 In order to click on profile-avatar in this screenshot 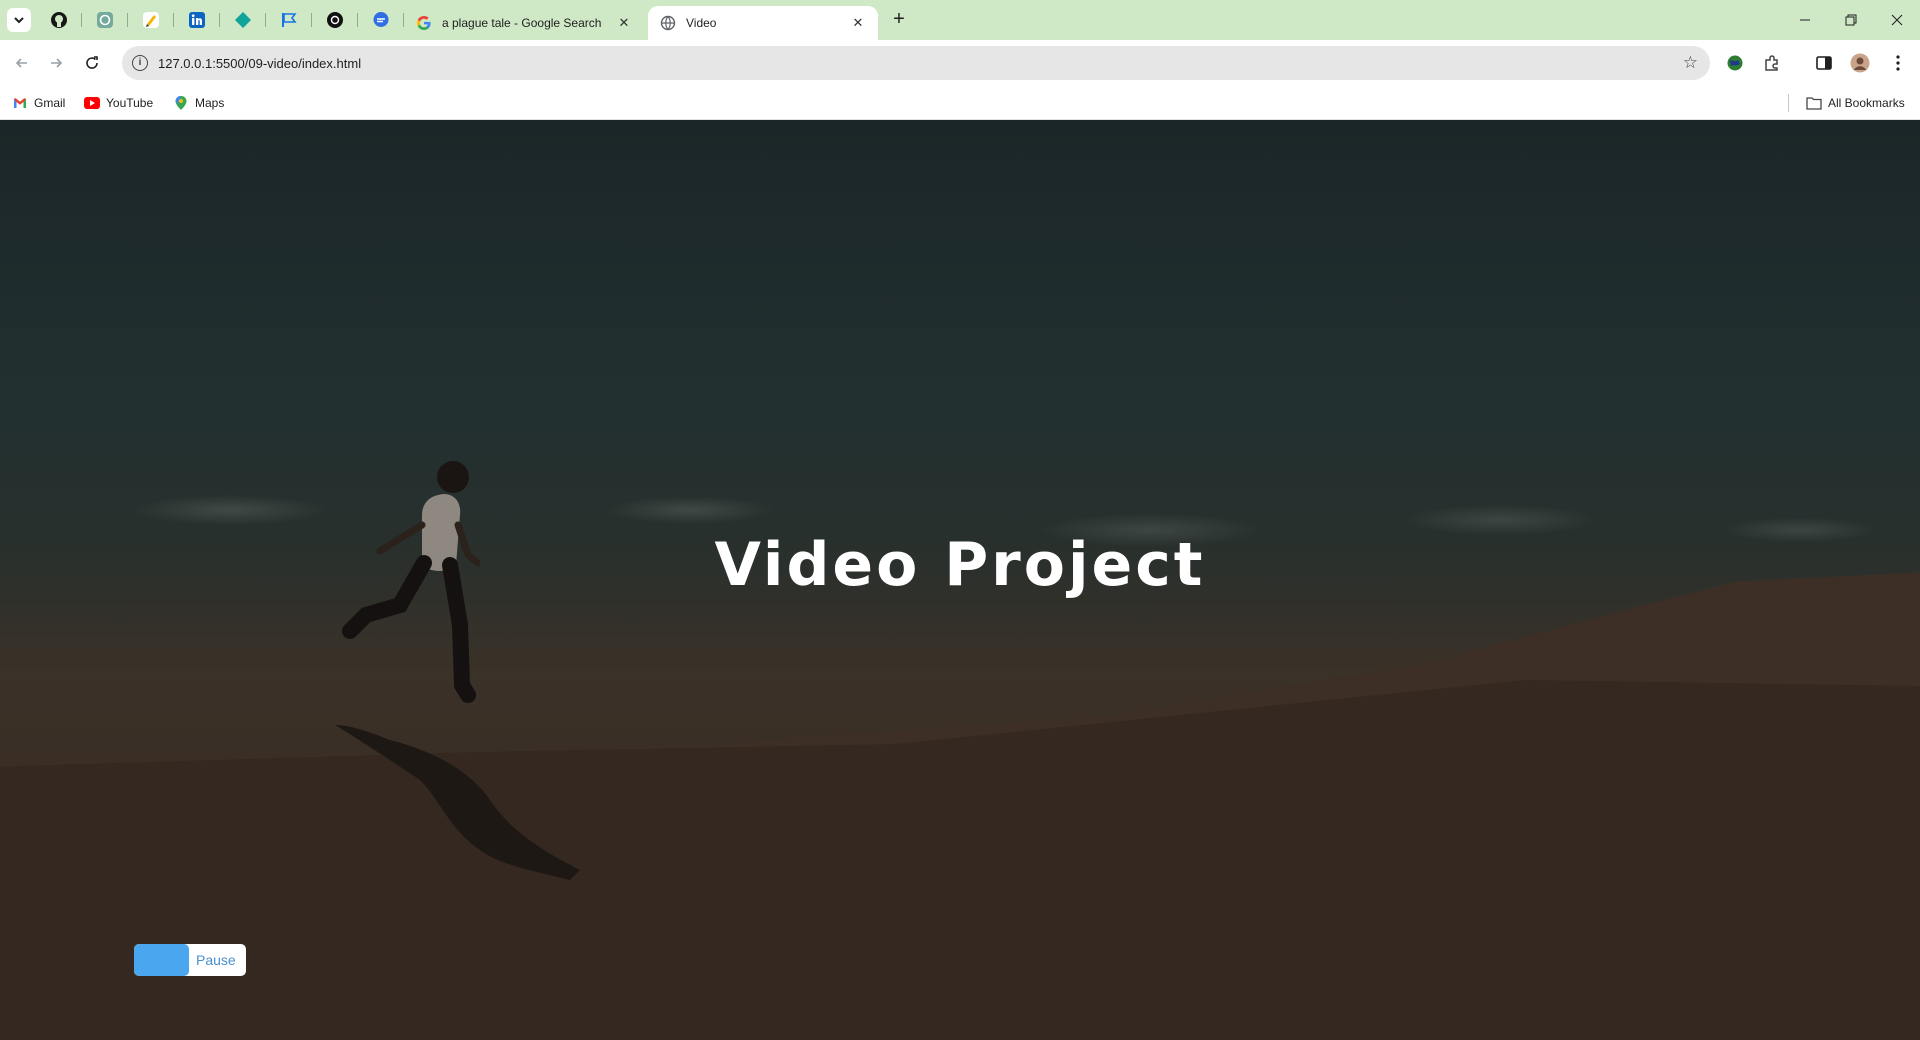, I will do `click(1860, 63)`.